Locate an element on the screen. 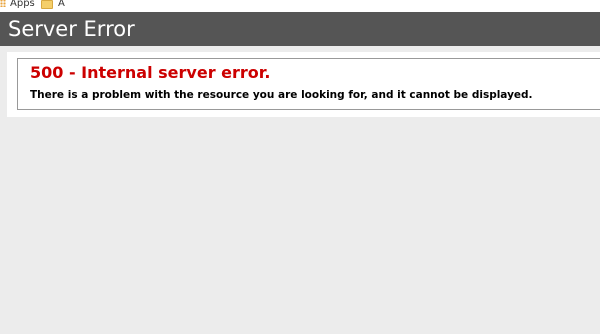 This screenshot has width=600, height=334. bookmark-folder-a: A is located at coordinates (53, 5).